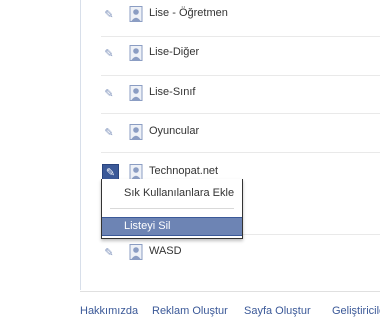 This screenshot has width=380, height=317. Describe the element at coordinates (240, 104) in the screenshot. I see `friend-list-item: ✎ Lise-Sınıf` at that location.